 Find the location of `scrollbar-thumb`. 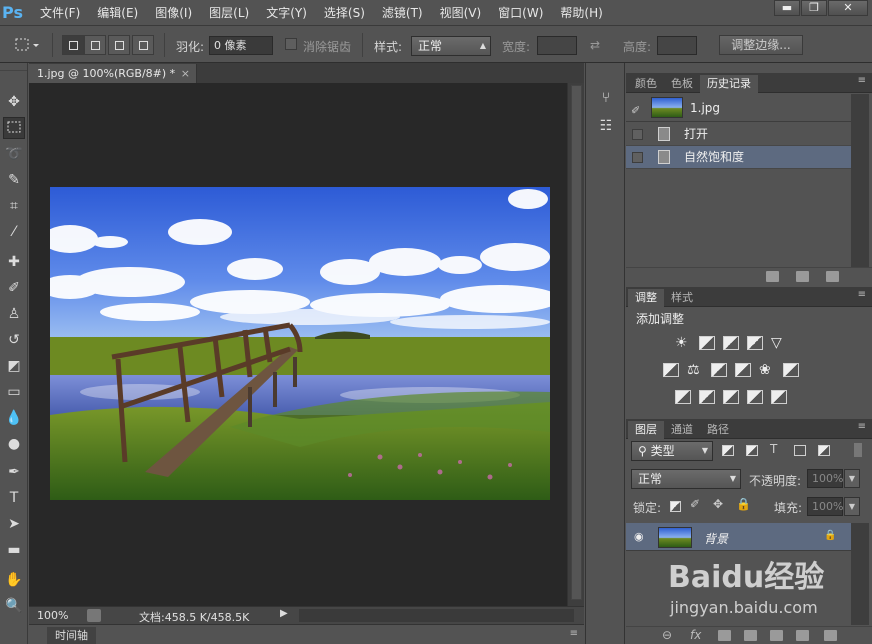

scrollbar-thumb is located at coordinates (576, 342).